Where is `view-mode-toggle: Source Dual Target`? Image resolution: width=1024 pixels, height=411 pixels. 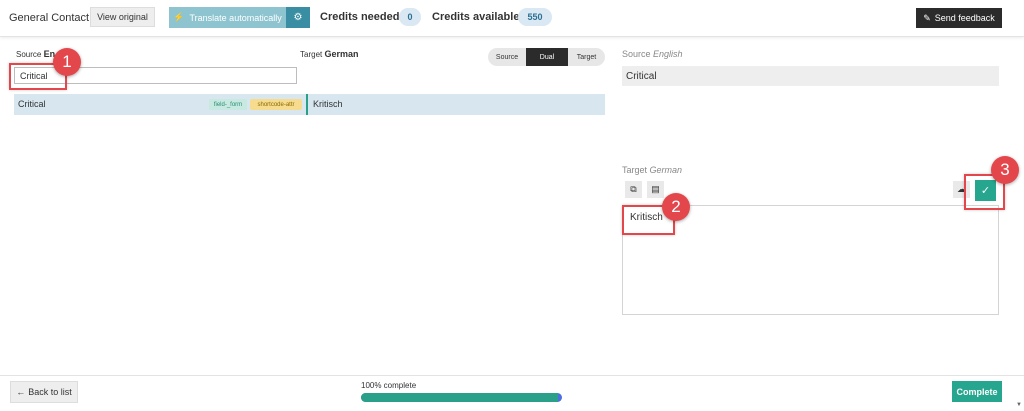
view-mode-toggle: Source Dual Target is located at coordinates (546, 57).